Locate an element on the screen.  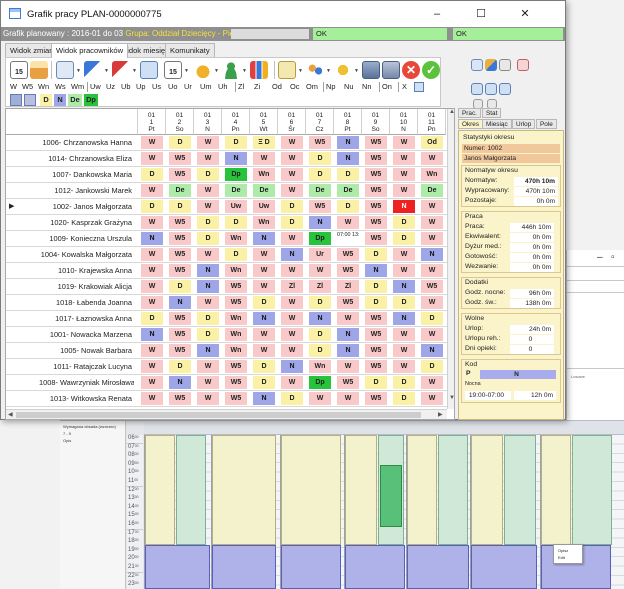
database-icon is located at coordinates (371, 70).